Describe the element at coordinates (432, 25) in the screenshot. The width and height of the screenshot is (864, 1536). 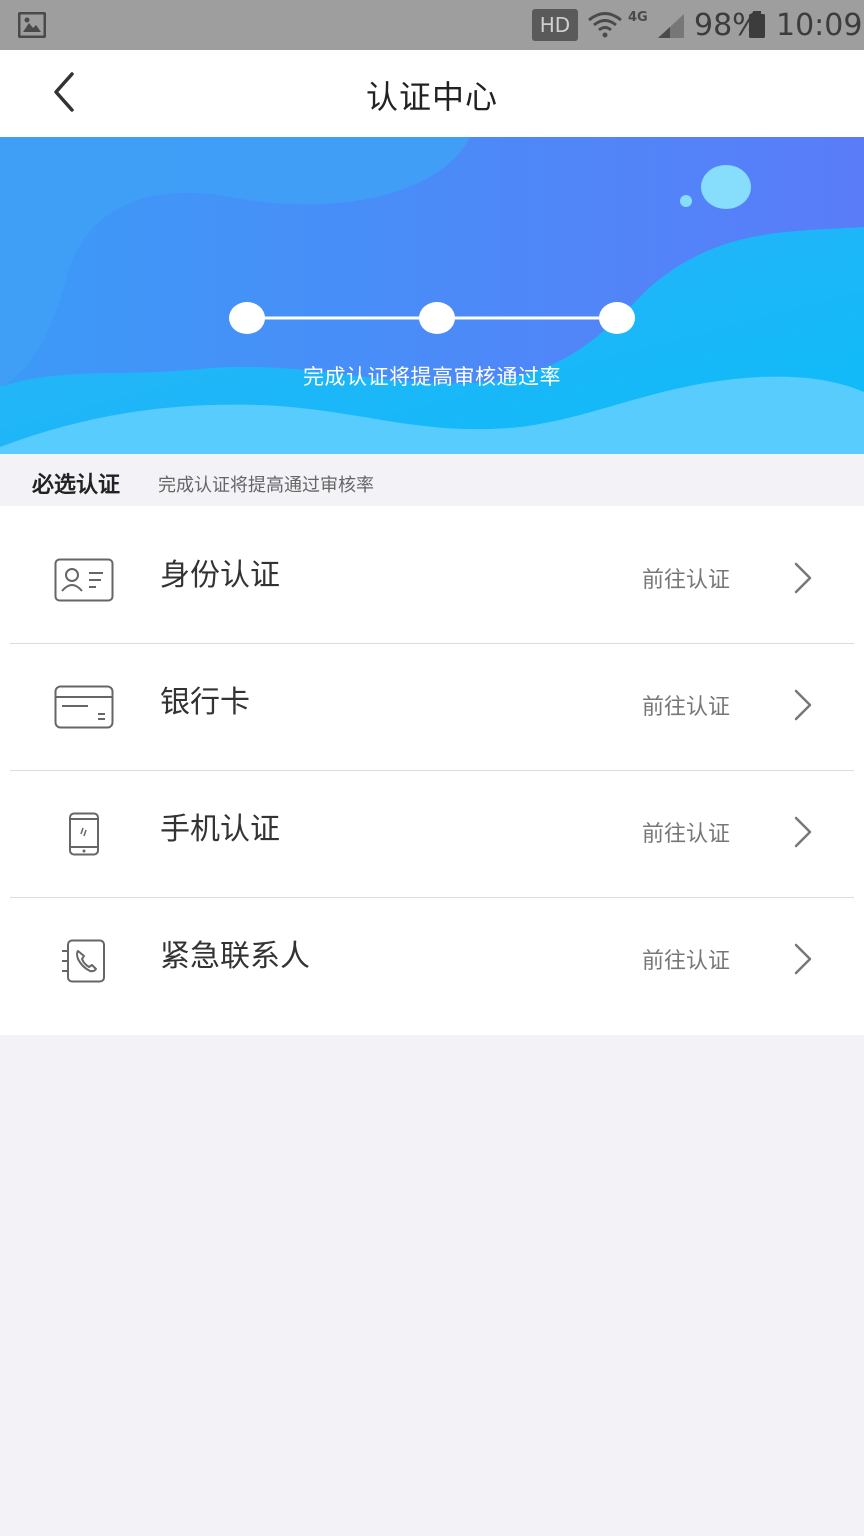
I see `status-bar: HD 4G 98% 10:09` at that location.